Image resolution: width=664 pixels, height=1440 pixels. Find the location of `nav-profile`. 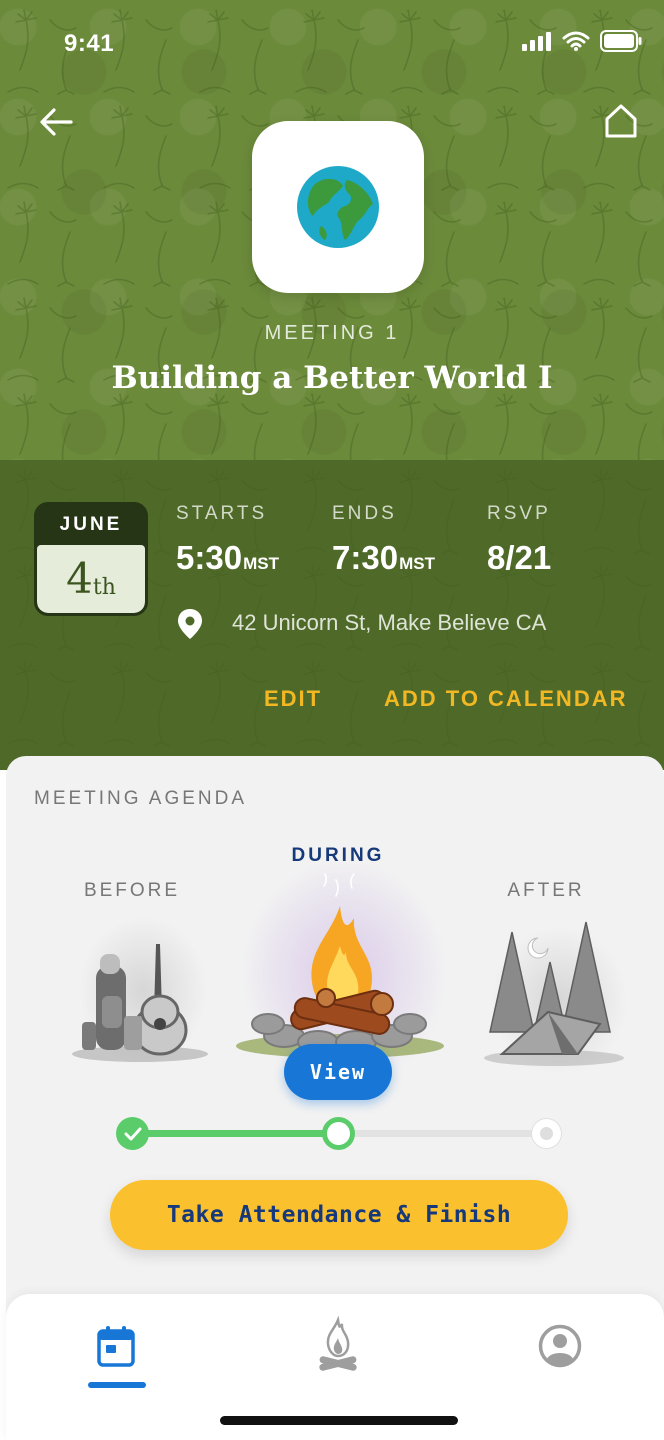

nav-profile is located at coordinates (560, 1346).